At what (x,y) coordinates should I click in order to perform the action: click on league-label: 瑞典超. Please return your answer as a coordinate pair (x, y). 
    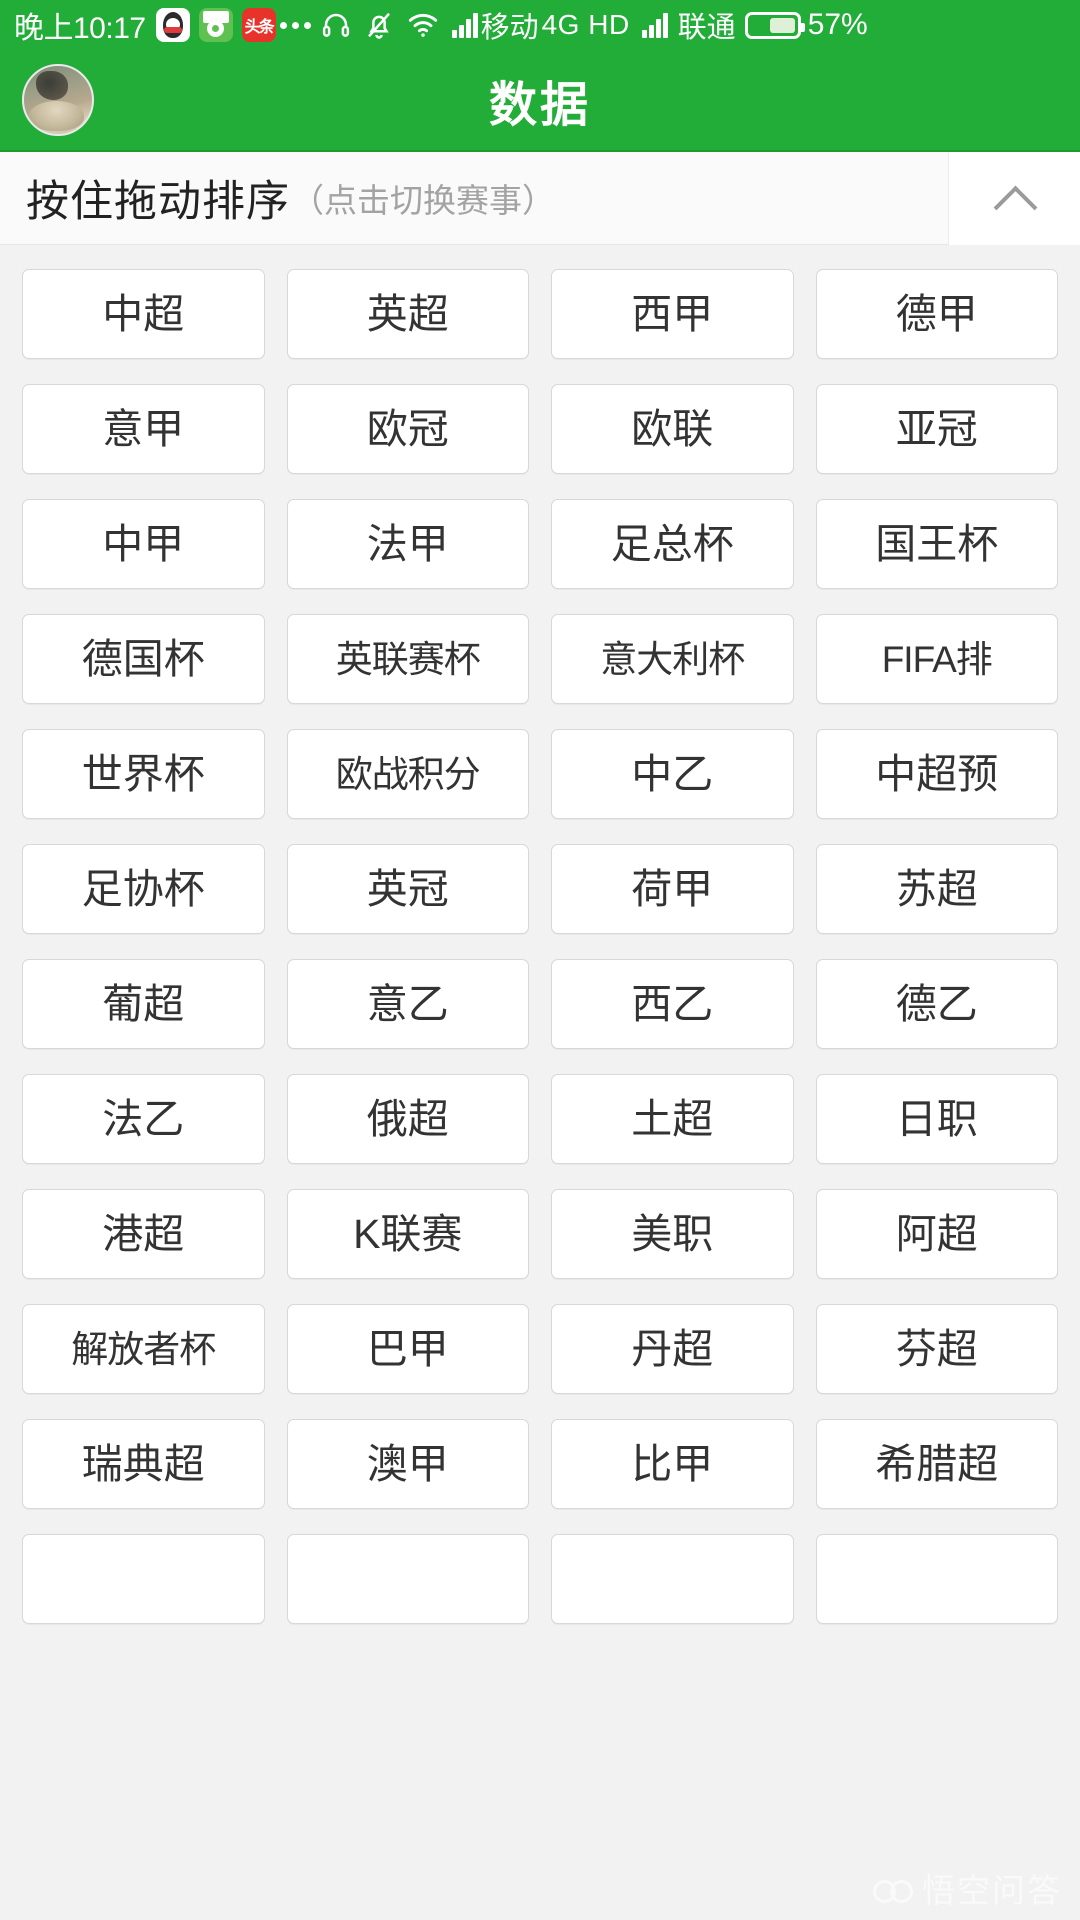
    Looking at the image, I should click on (143, 1463).